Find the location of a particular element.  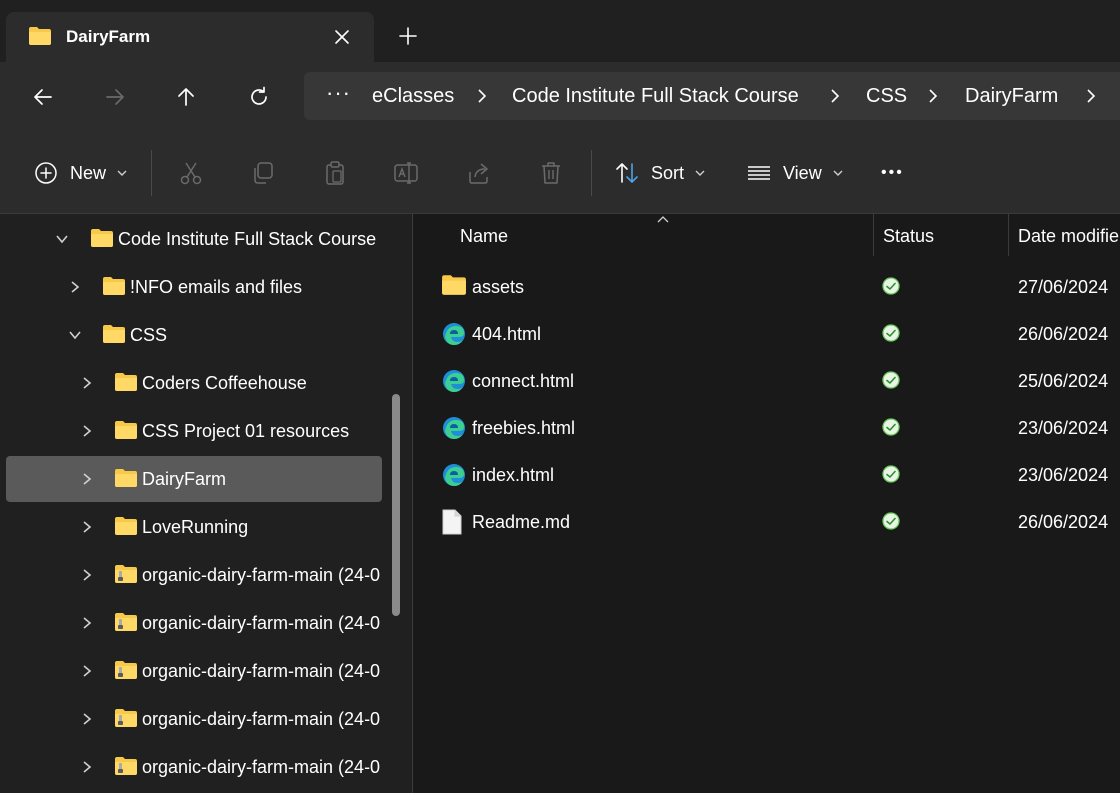

file-date-modified: 23/06/2024 is located at coordinates (1063, 475).